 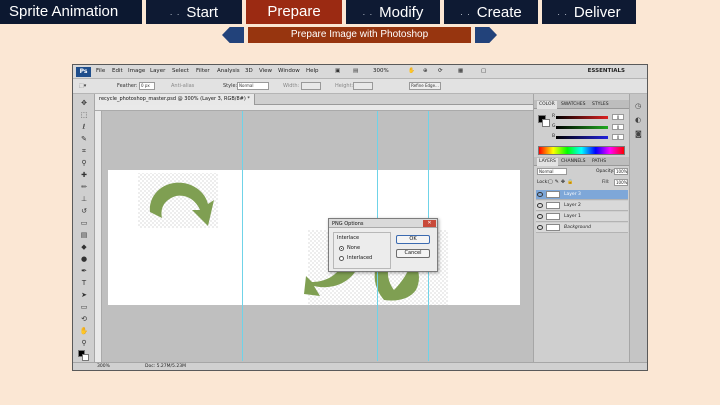 What do you see at coordinates (84, 103) in the screenshot?
I see `move-tool-icon: ✥` at bounding box center [84, 103].